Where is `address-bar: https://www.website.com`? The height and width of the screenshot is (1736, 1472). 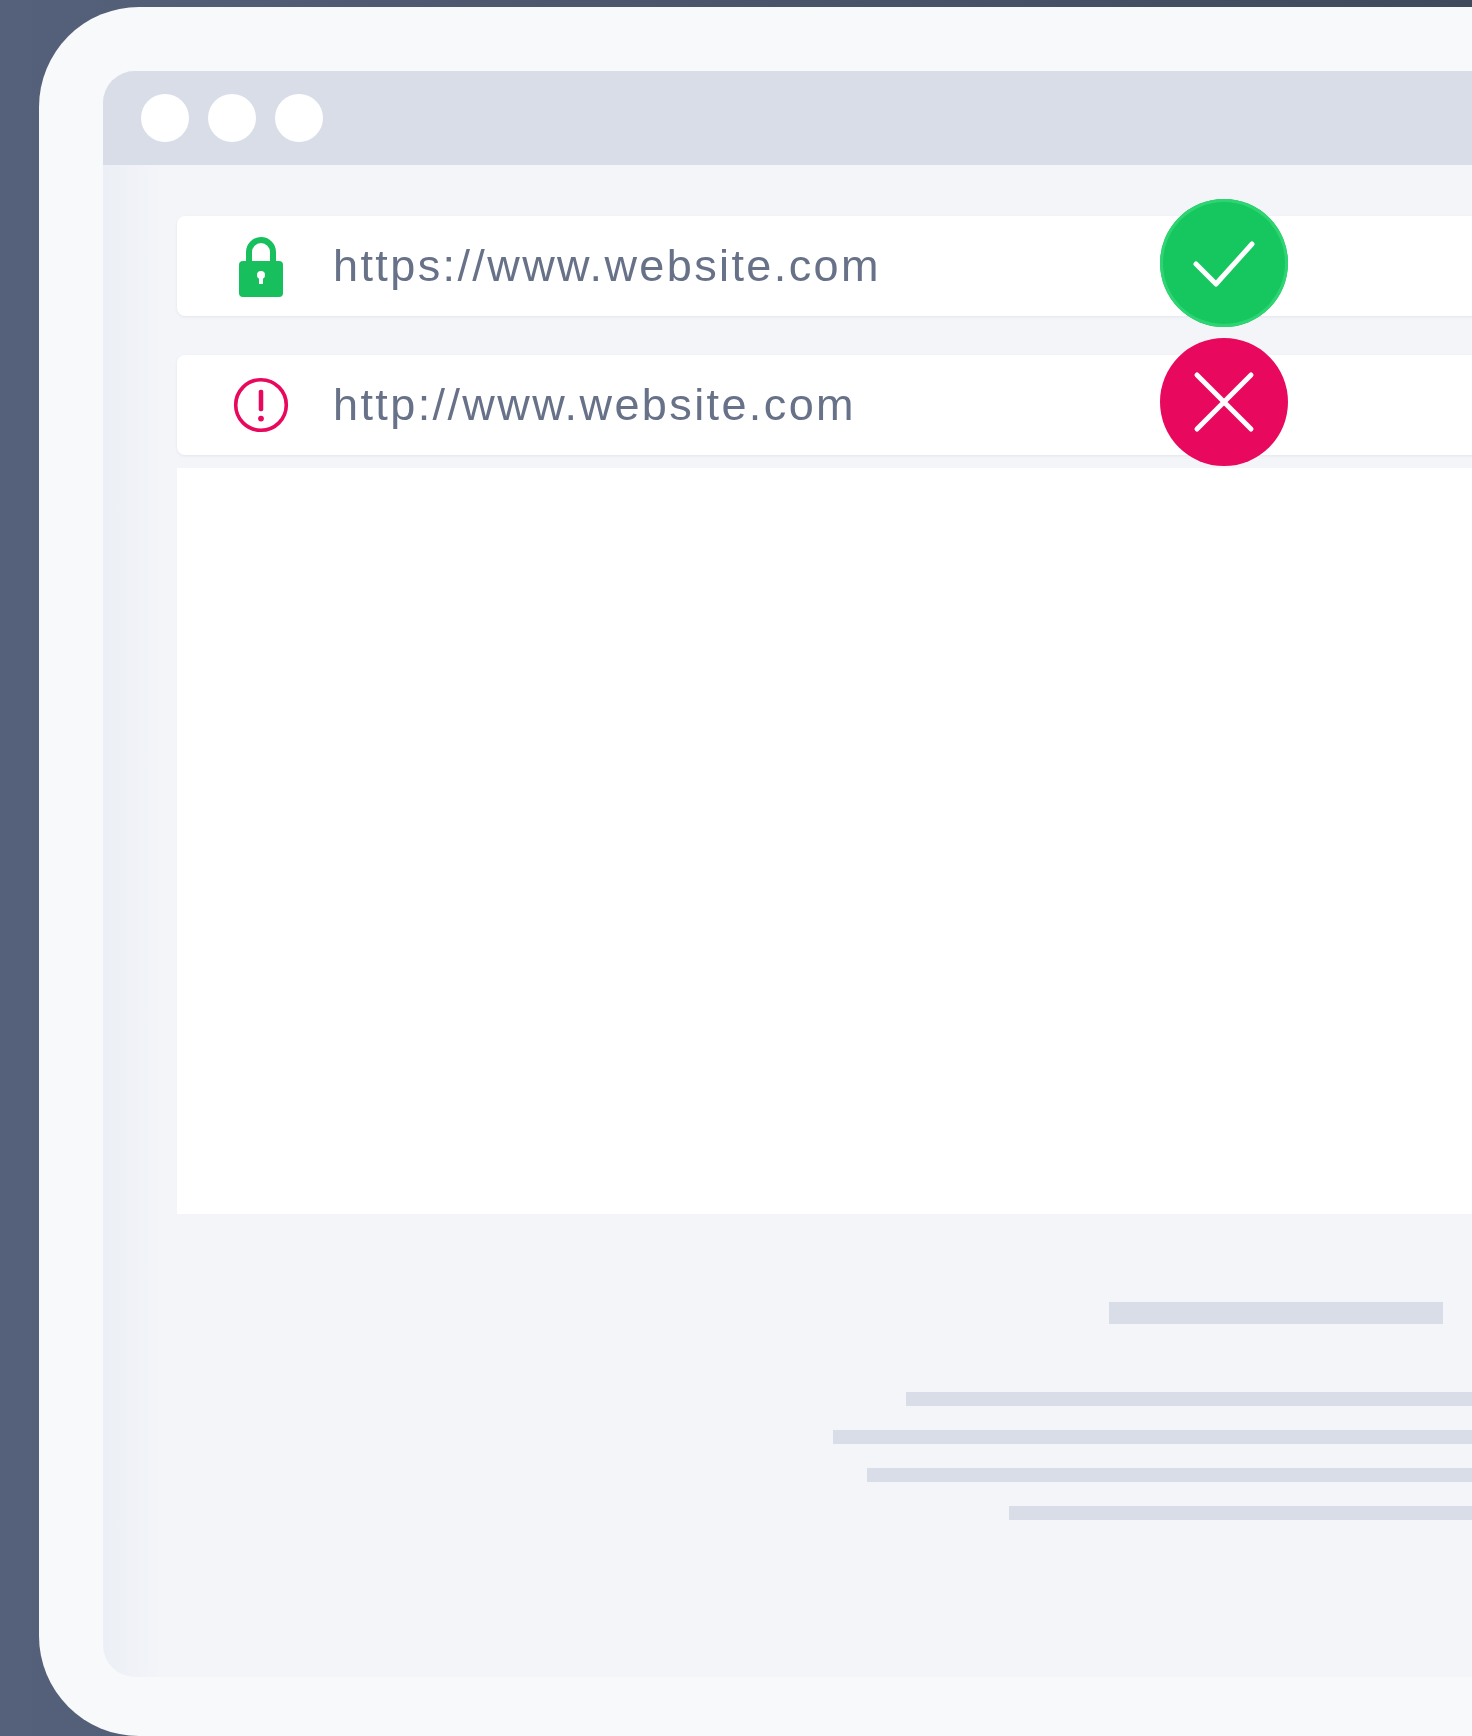 address-bar: https://www.website.com is located at coordinates (824, 266).